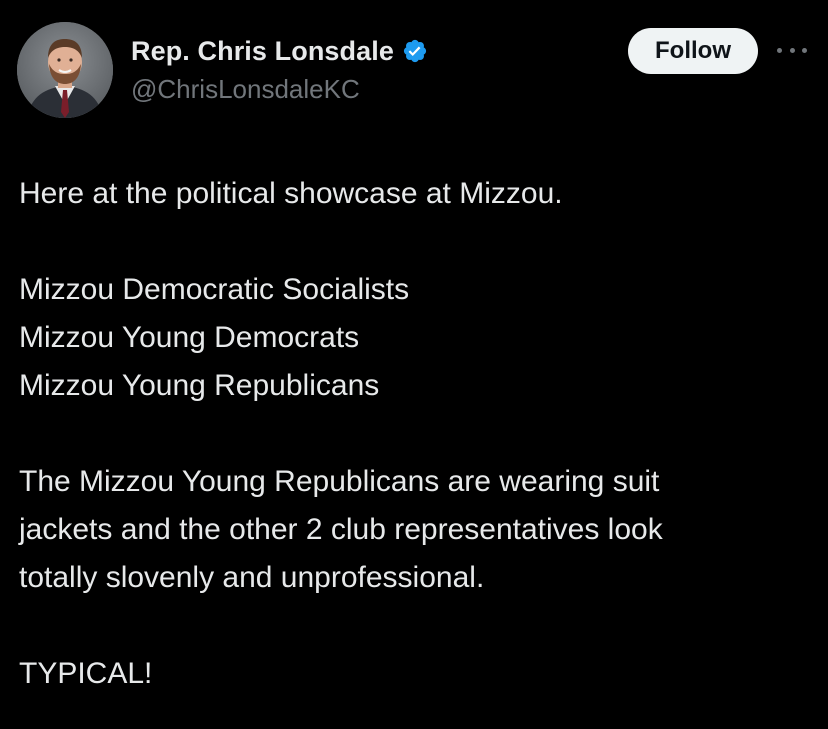 This screenshot has height=729, width=828. I want to click on profile-photo-icon, so click(65, 70).